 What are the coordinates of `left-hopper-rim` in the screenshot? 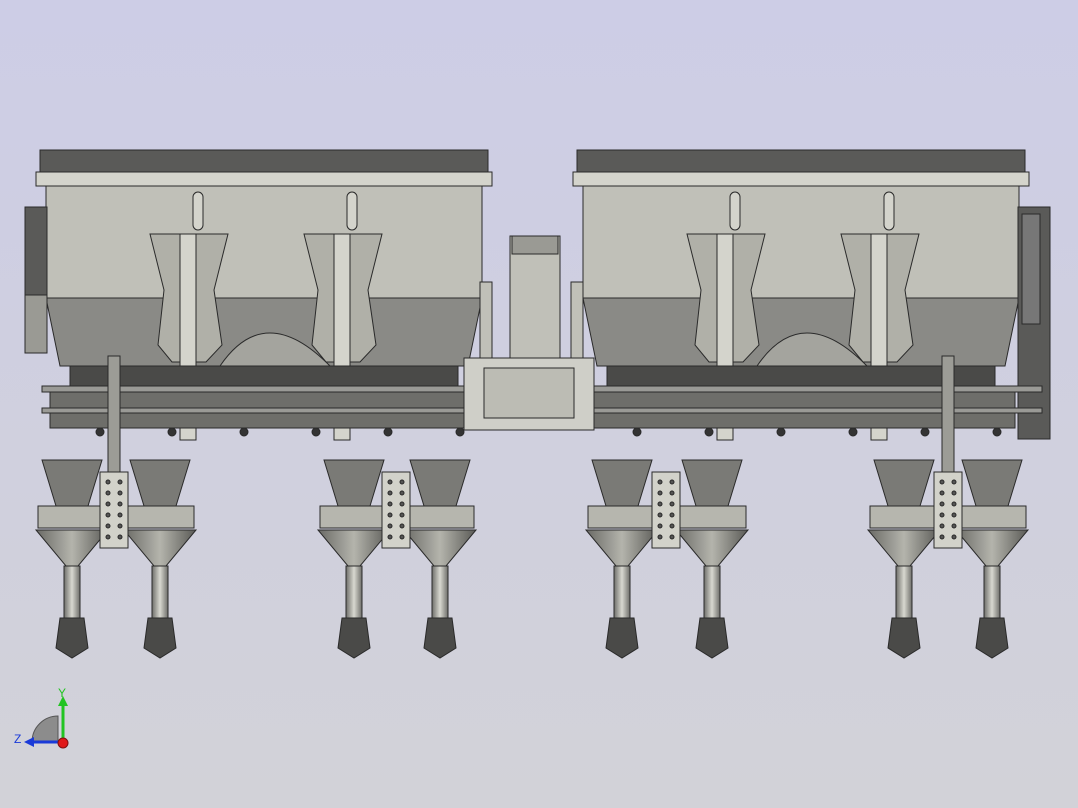 It's located at (264, 179).